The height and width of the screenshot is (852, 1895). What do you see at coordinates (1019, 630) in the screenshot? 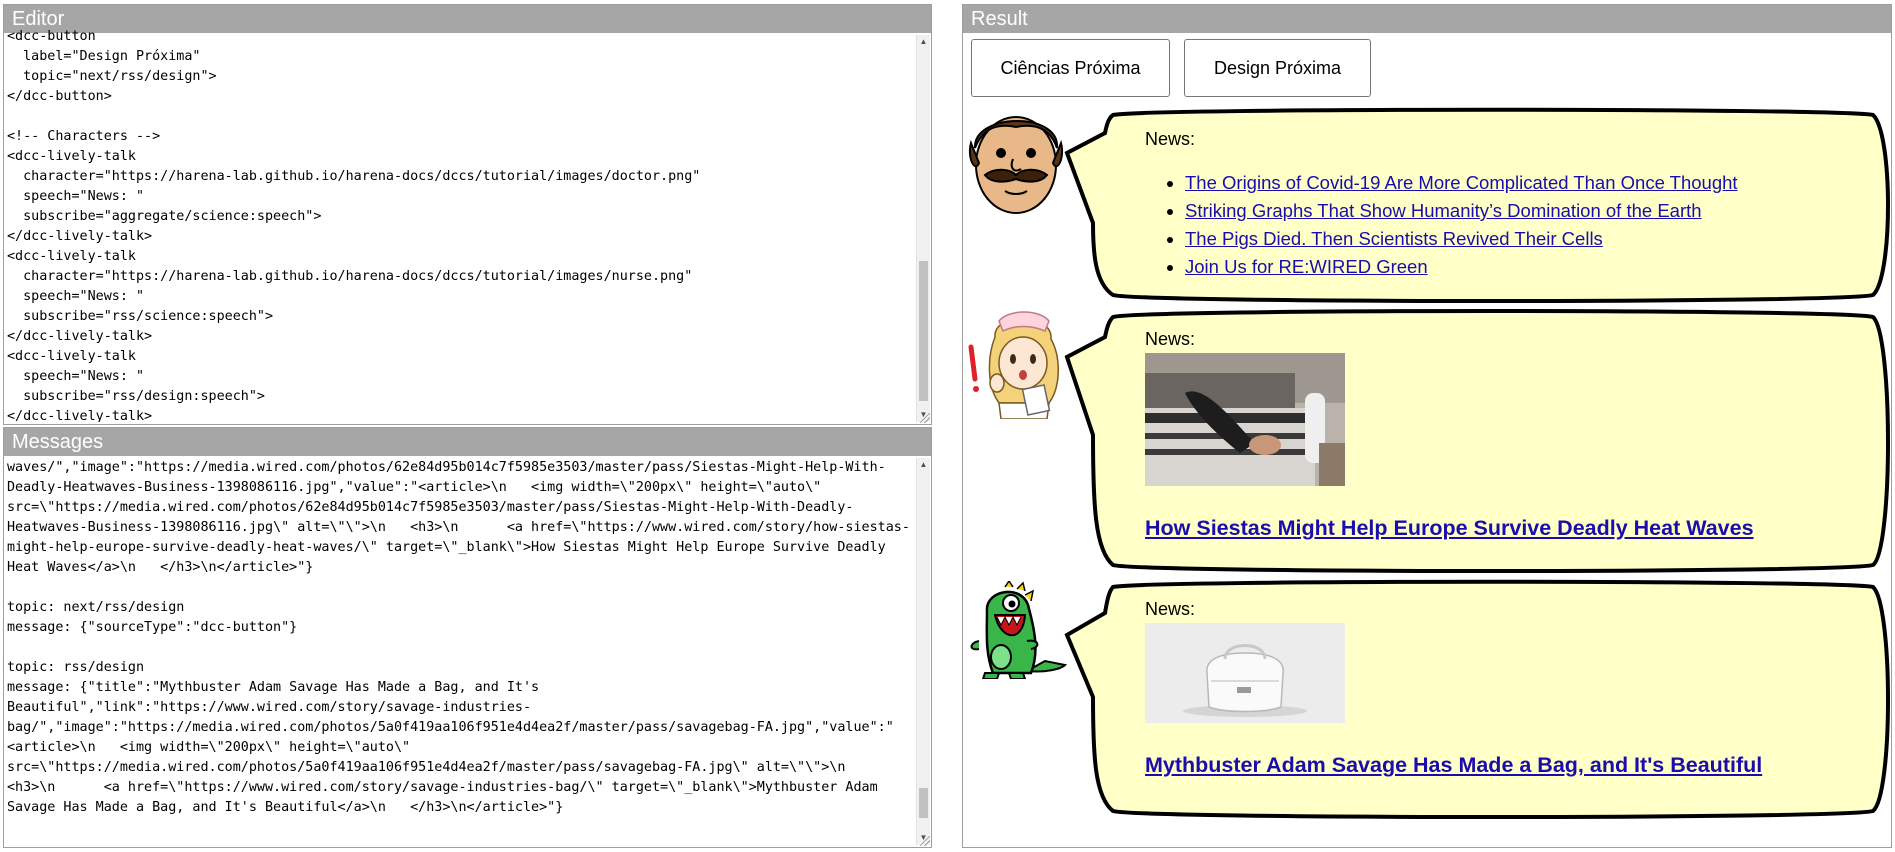
I see `monster-character-icon` at bounding box center [1019, 630].